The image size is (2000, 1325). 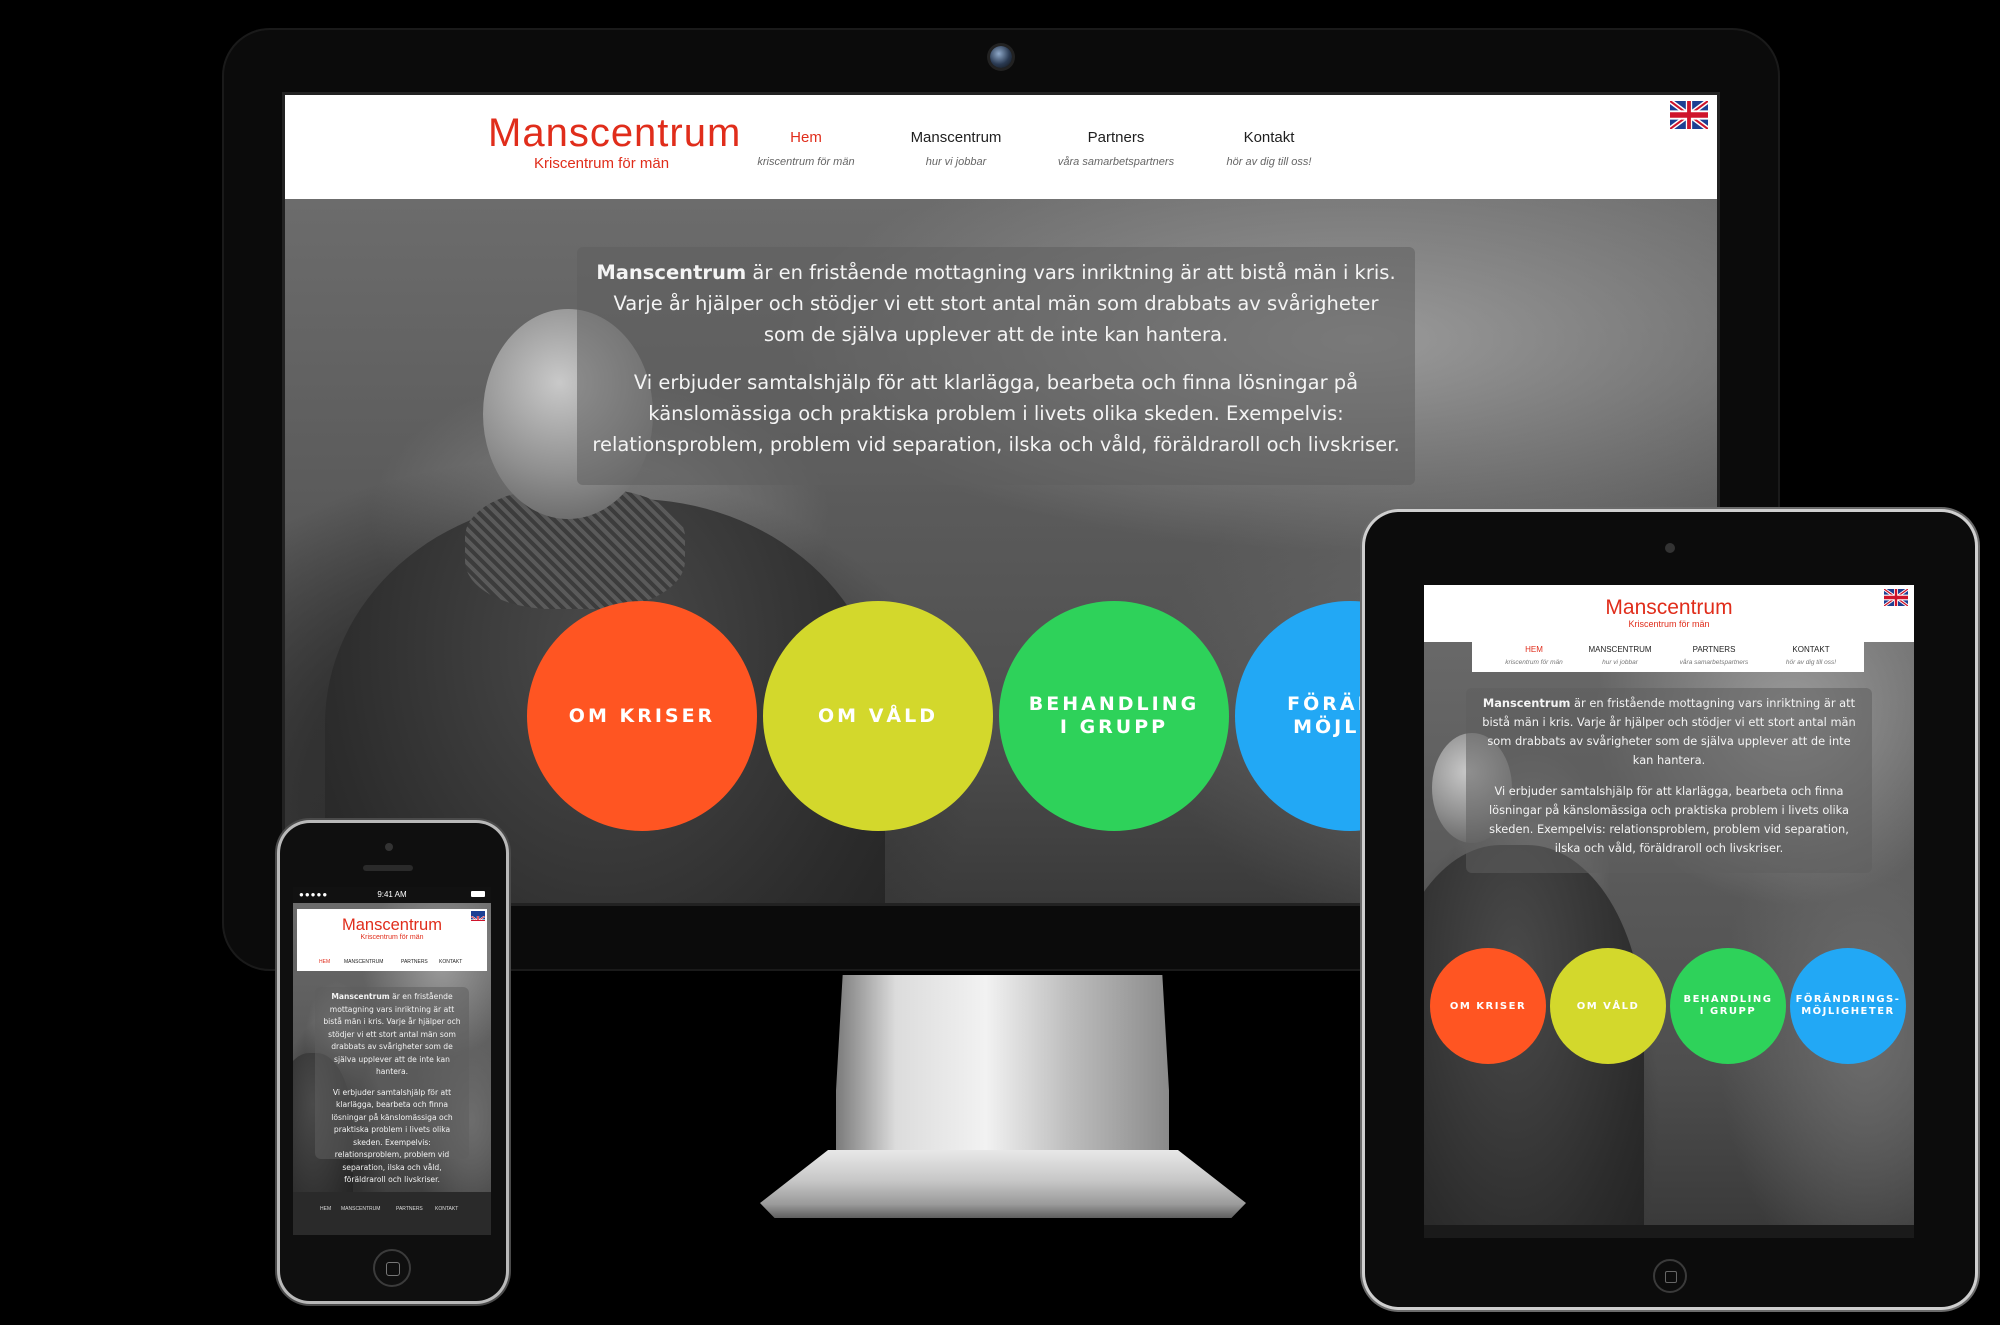 I want to click on nav-item-kontakt: KONTAKT hör av dig till oss!, so click(x=1811, y=655).